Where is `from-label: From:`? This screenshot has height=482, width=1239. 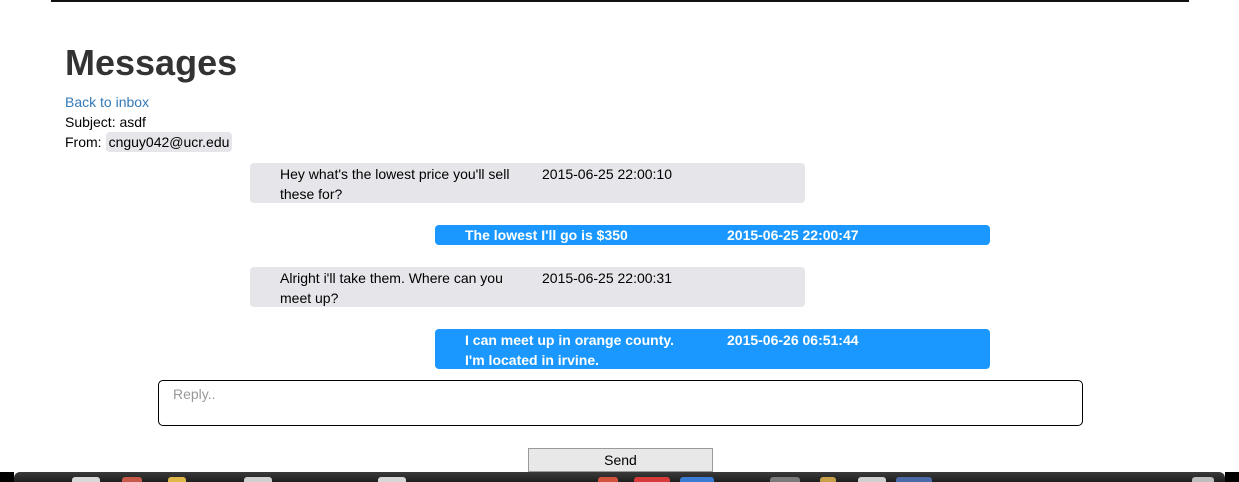
from-label: From: is located at coordinates (83, 142).